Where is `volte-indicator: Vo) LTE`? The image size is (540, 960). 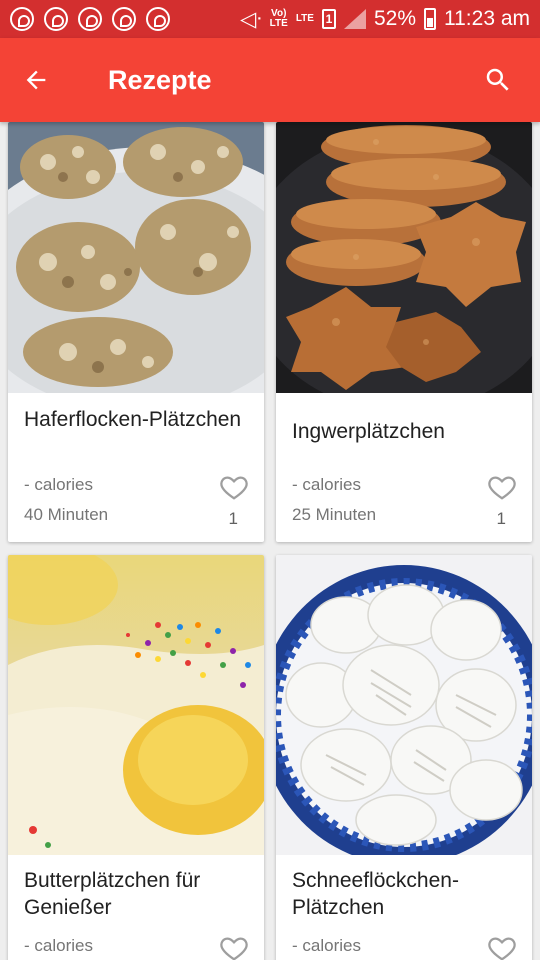 volte-indicator: Vo) LTE is located at coordinates (279, 19).